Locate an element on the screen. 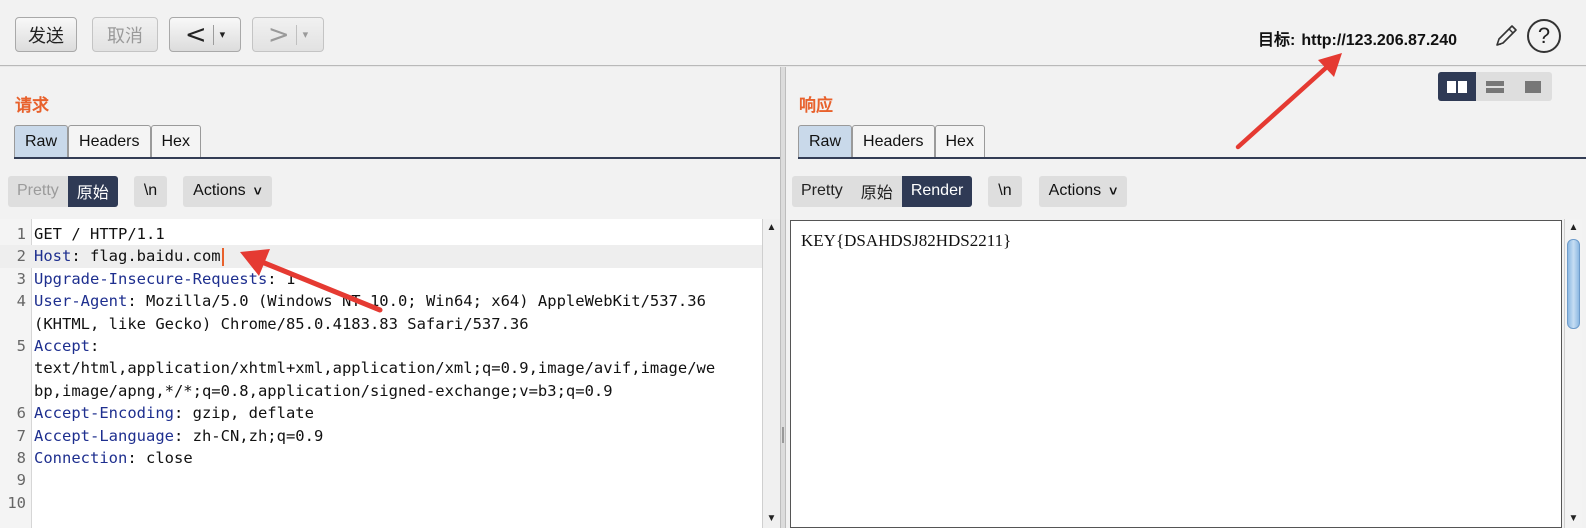 The width and height of the screenshot is (1586, 528). response-pretty-toggle: Pretty is located at coordinates (822, 191).